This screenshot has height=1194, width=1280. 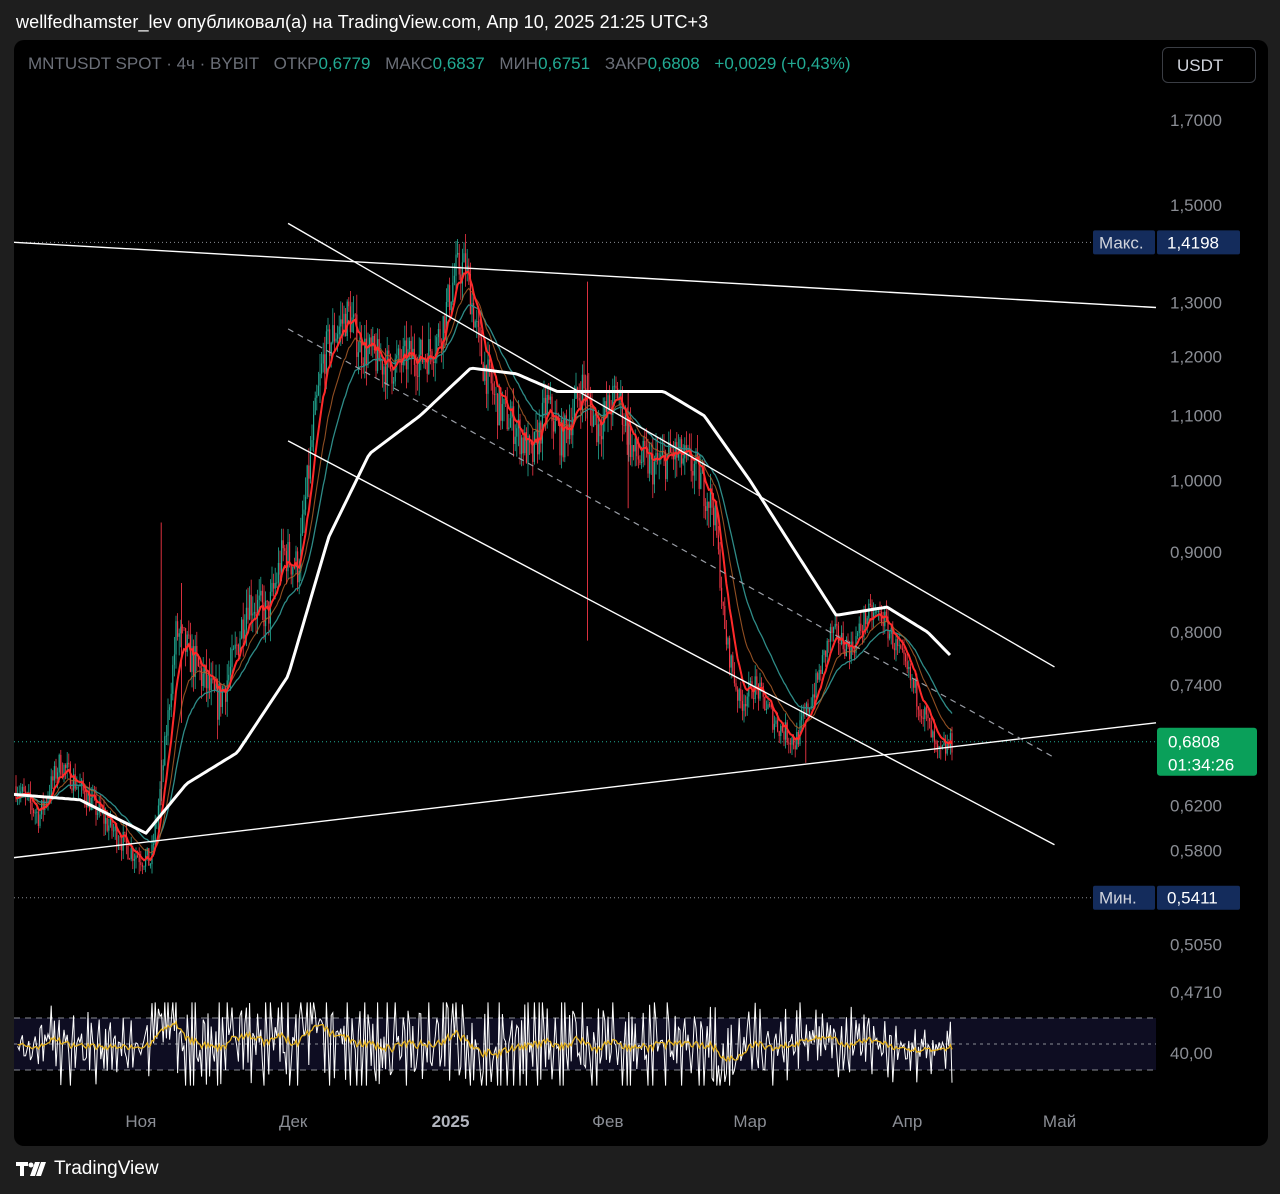 I want to click on legend-close-label: ЗАКР, so click(x=626, y=63).